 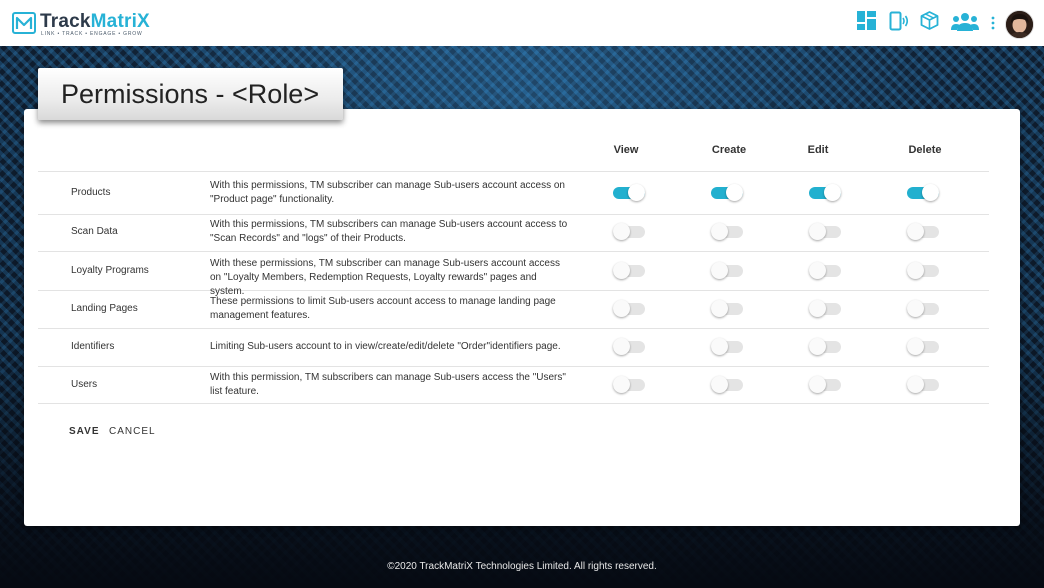 I want to click on permission-name: Users, so click(x=84, y=384).